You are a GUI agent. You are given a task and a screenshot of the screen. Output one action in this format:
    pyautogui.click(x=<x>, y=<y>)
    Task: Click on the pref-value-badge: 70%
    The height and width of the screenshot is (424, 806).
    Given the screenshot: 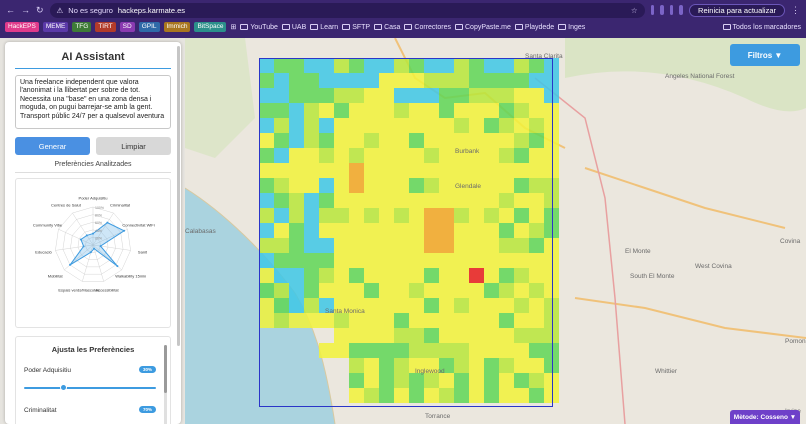 What is the action you would take?
    pyautogui.click(x=147, y=409)
    